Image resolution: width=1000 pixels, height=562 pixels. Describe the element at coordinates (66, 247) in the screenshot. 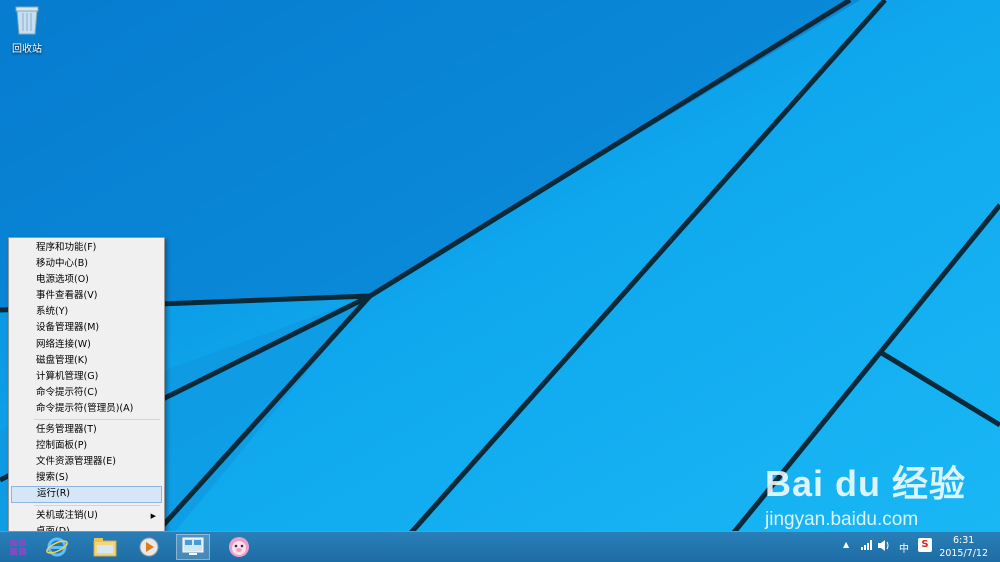

I see `menu-item-label: 程序和功能(F)` at that location.